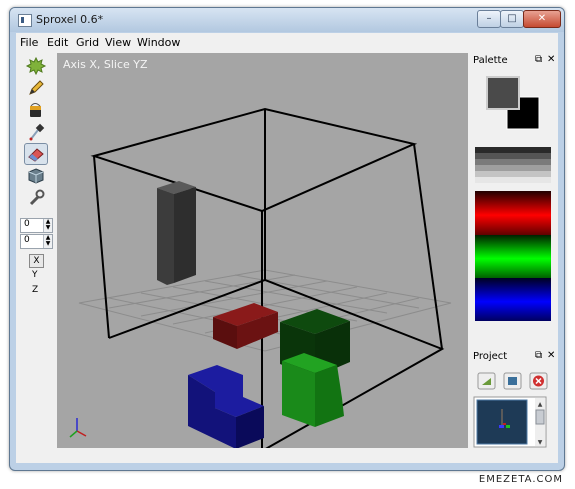 Image resolution: width=575 pixels, height=489 pixels. I want to click on paint-bucket-tool-button, so click(36, 110).